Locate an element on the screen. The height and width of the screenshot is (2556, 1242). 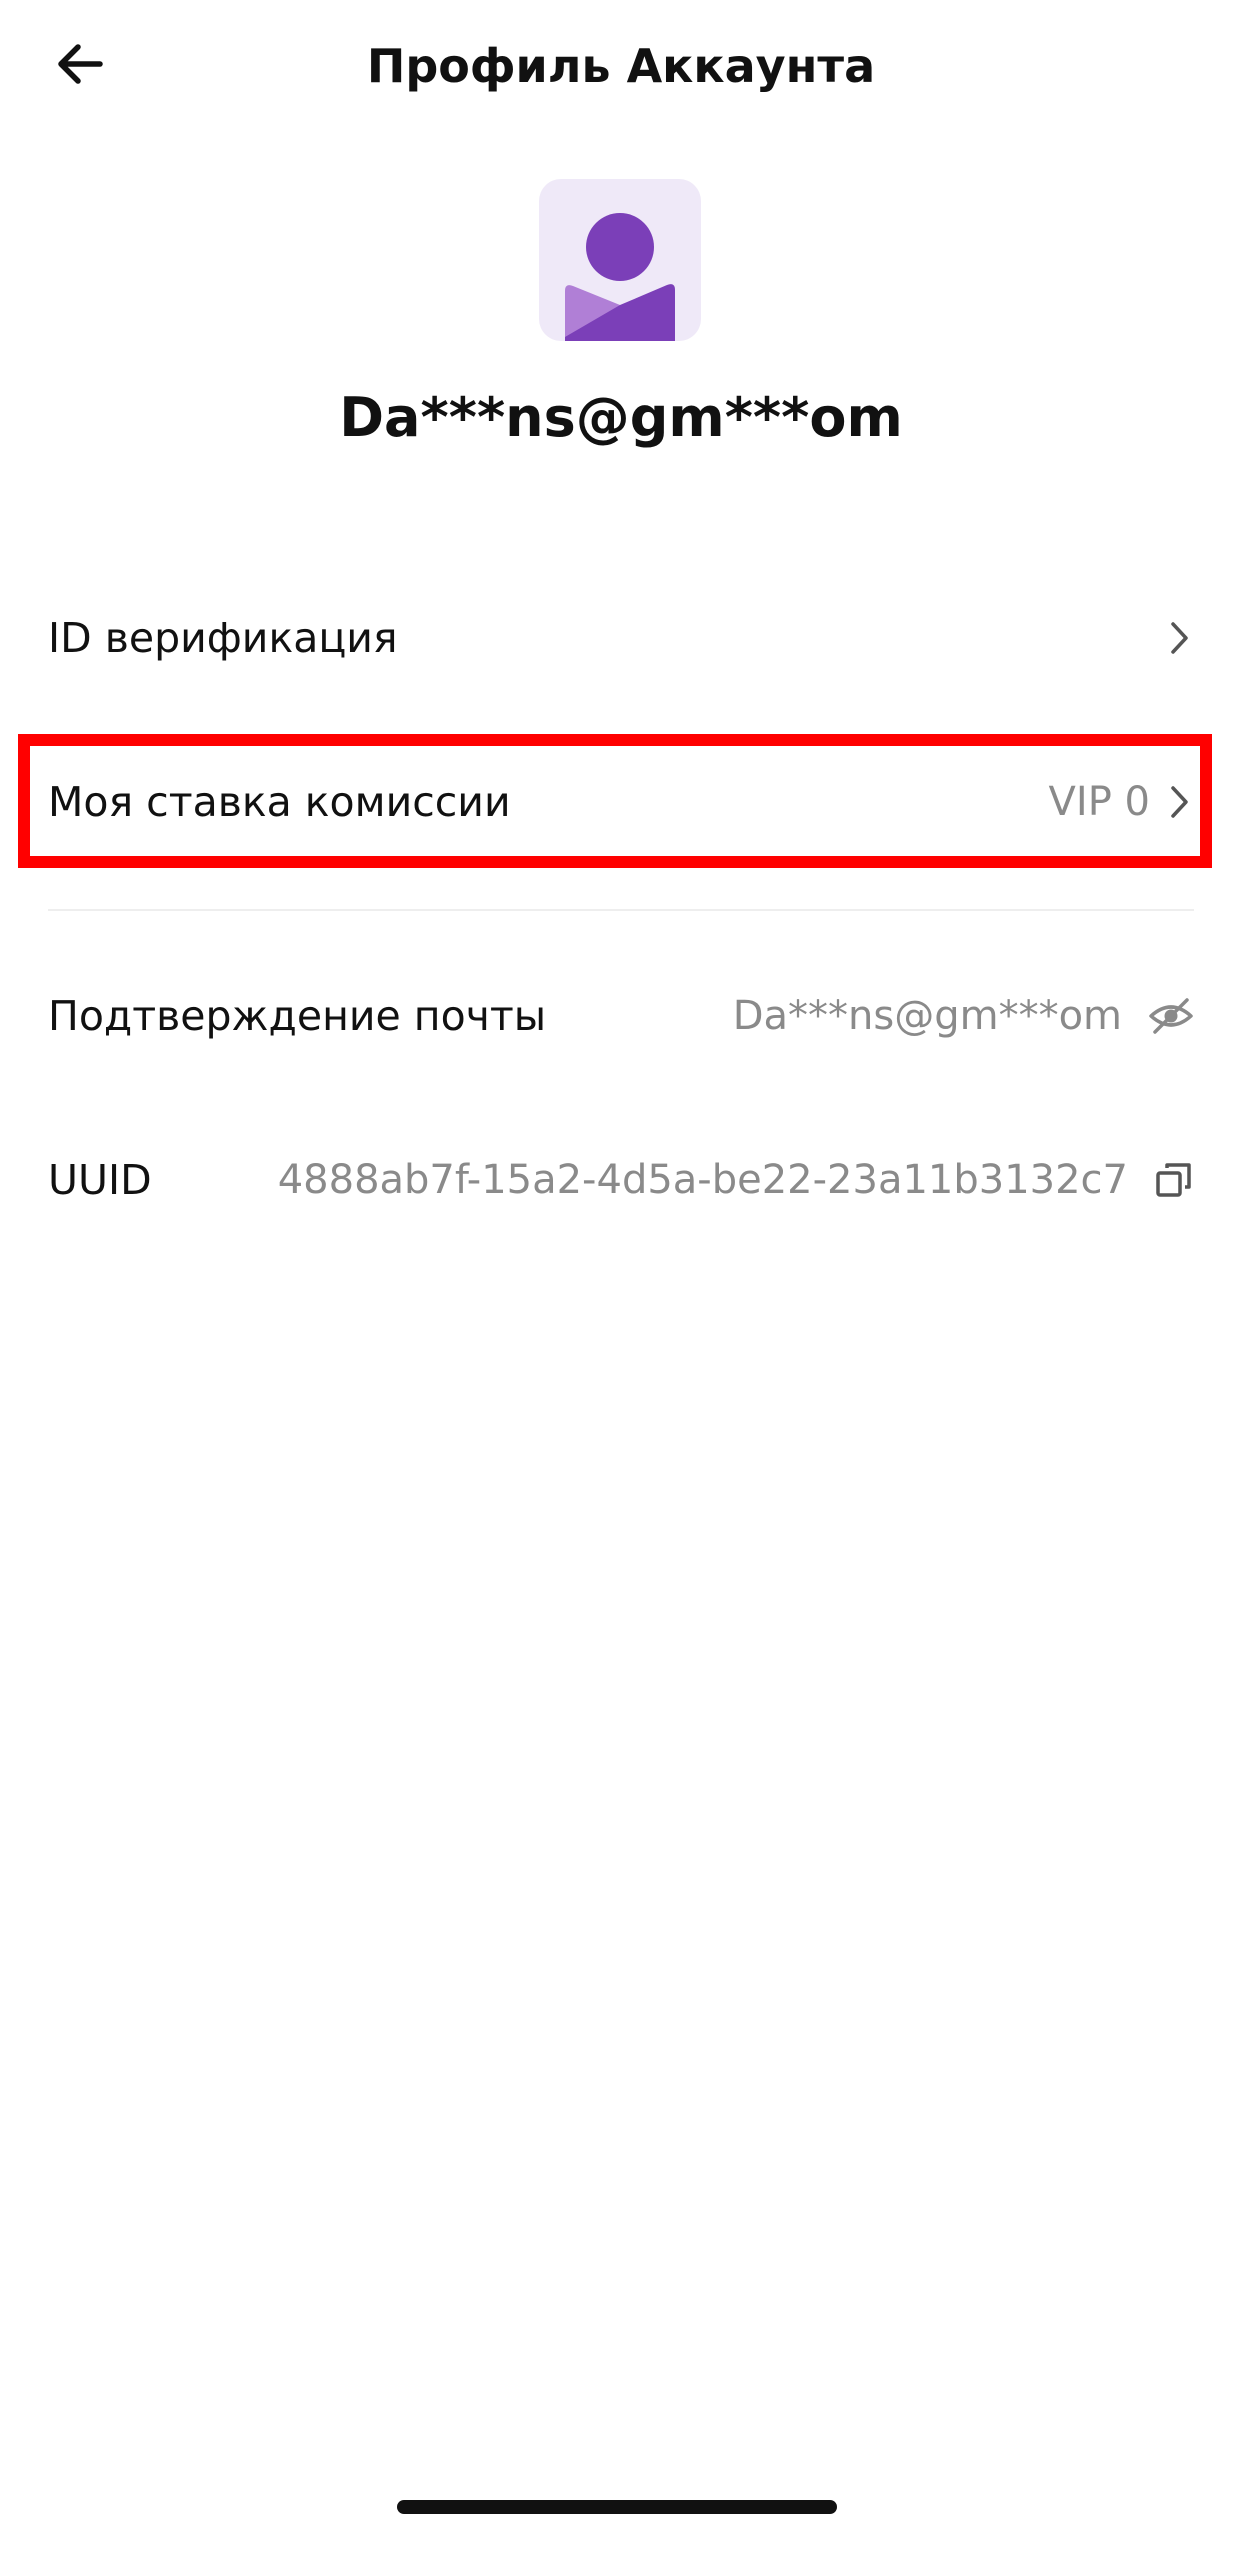
vip-level-value: VIP 0 is located at coordinates (1099, 802).